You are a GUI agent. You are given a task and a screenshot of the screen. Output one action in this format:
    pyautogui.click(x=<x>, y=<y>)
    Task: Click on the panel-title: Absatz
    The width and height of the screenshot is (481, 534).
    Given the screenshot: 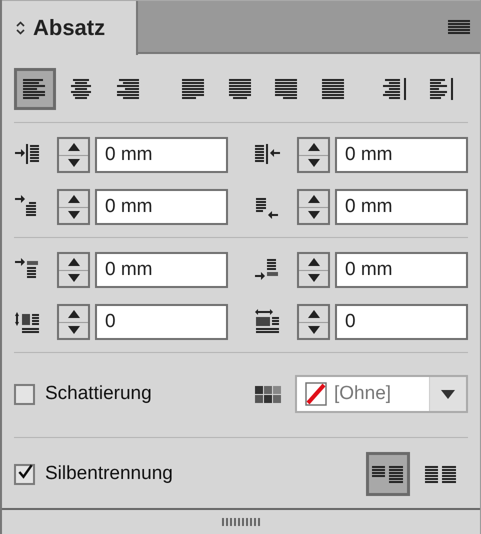 What is the action you would take?
    pyautogui.click(x=69, y=28)
    